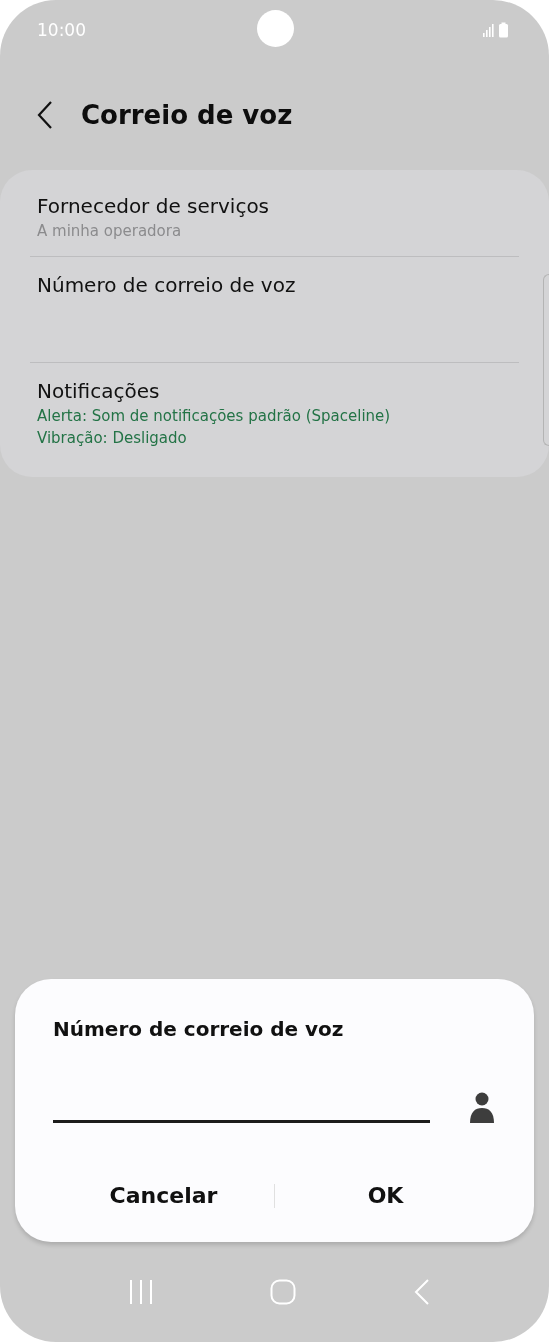 Image resolution: width=549 pixels, height=1342 pixels. Describe the element at coordinates (110, 231) in the screenshot. I see `item-summary: A minha operadora` at that location.